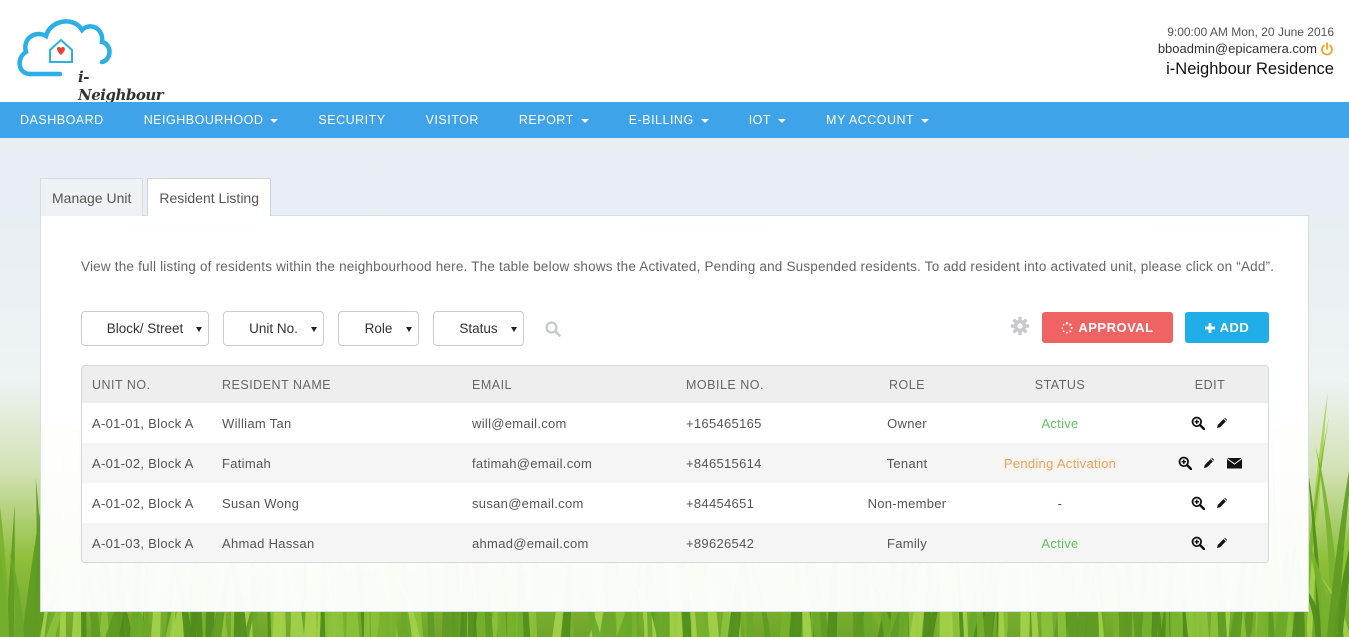 This screenshot has height=637, width=1349. What do you see at coordinates (247, 463) in the screenshot?
I see `resident-name-cell: Fatimah` at bounding box center [247, 463].